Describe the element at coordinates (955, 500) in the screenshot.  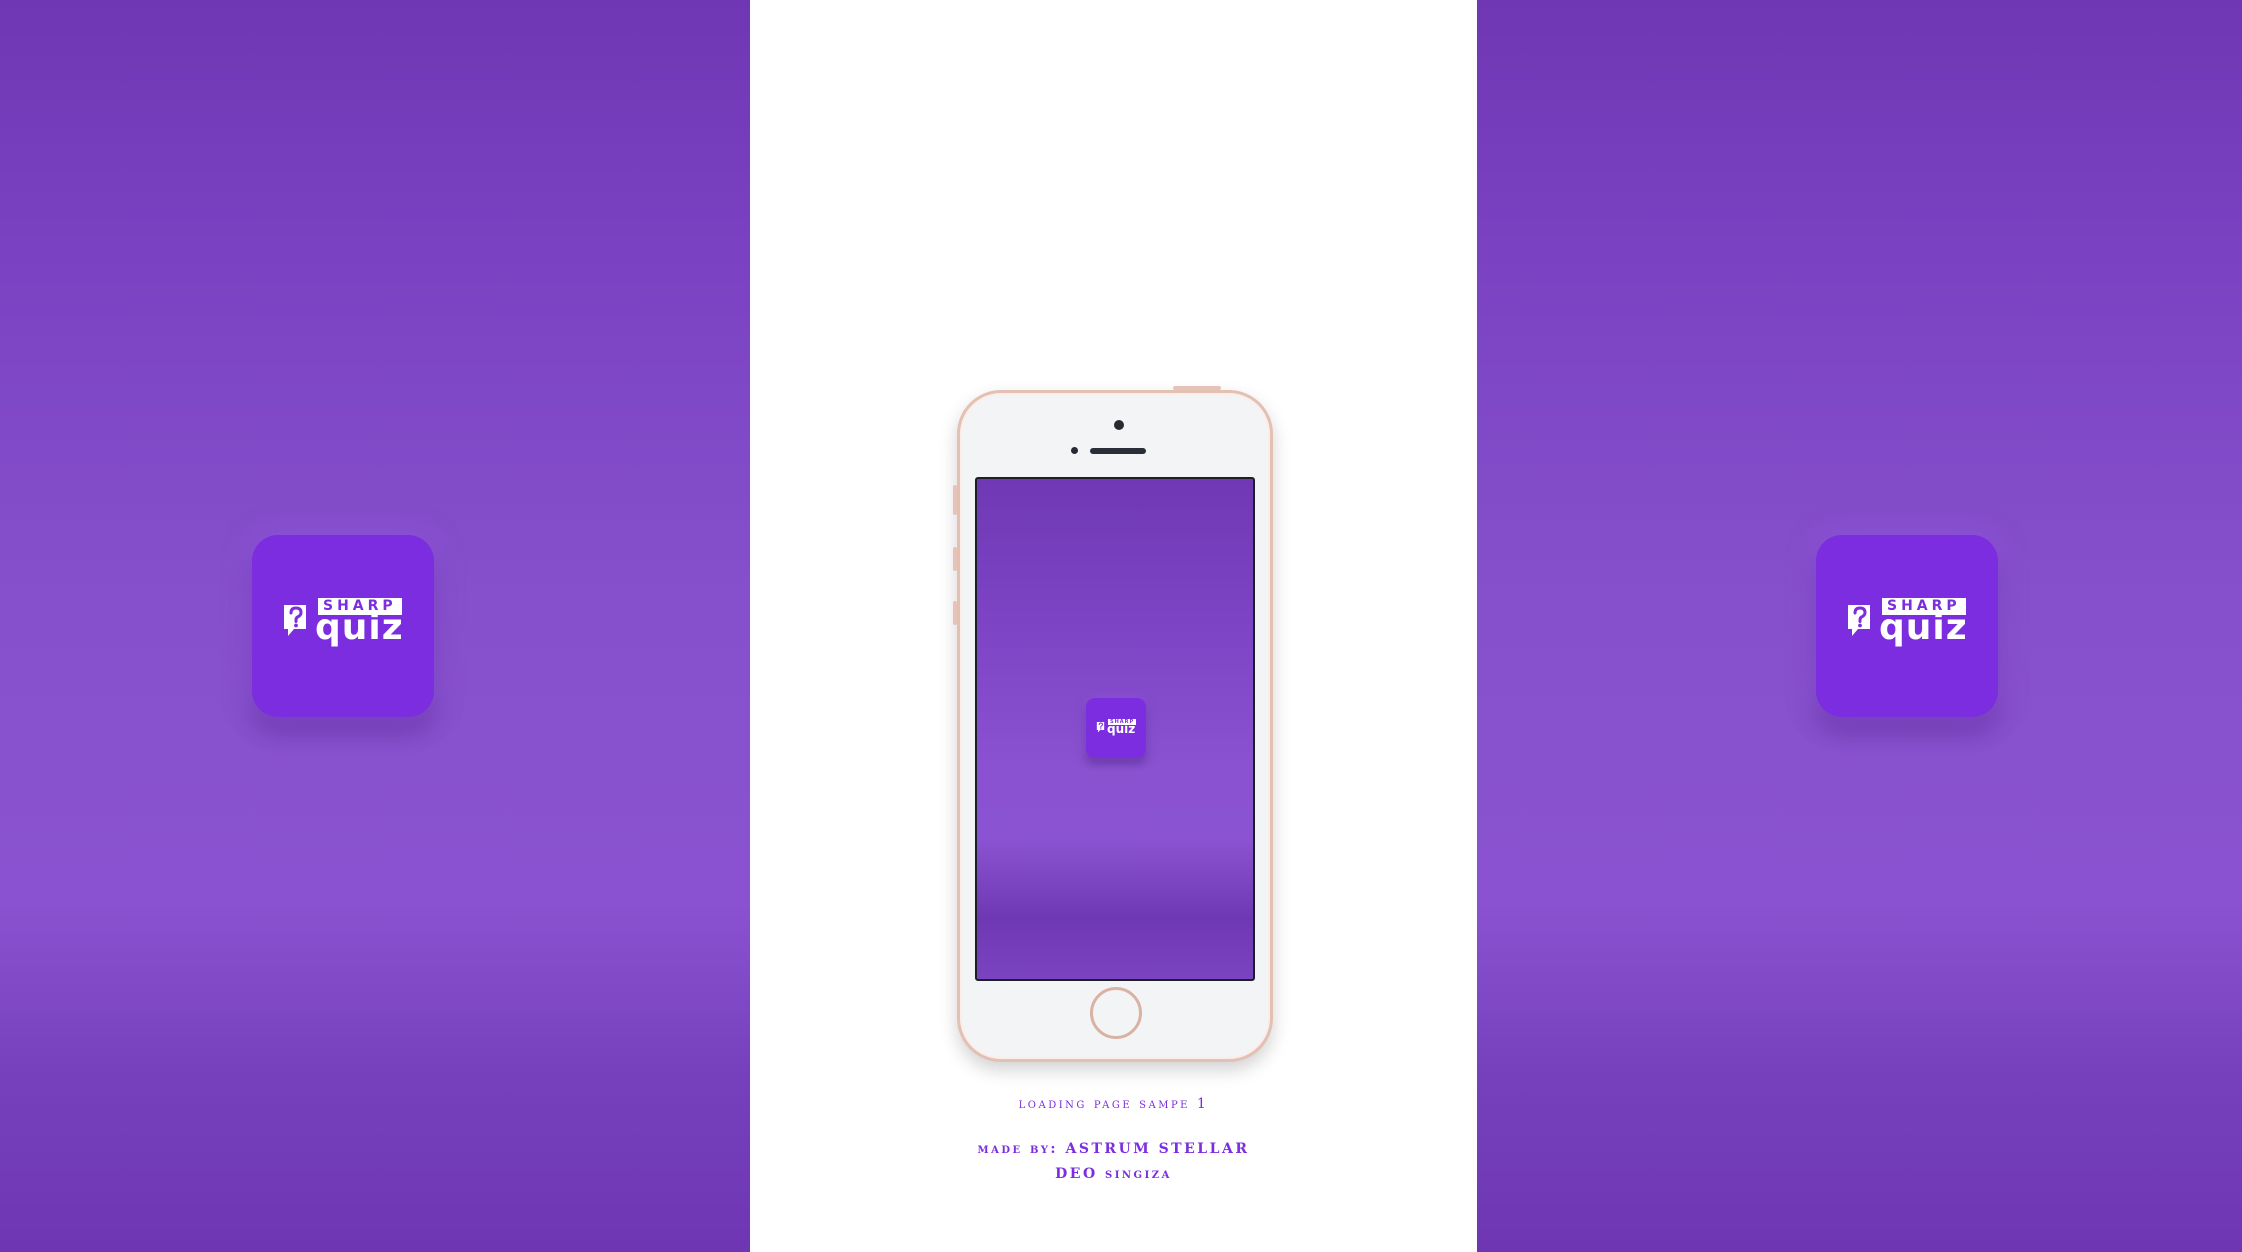
I see `phone-mute-switch` at that location.